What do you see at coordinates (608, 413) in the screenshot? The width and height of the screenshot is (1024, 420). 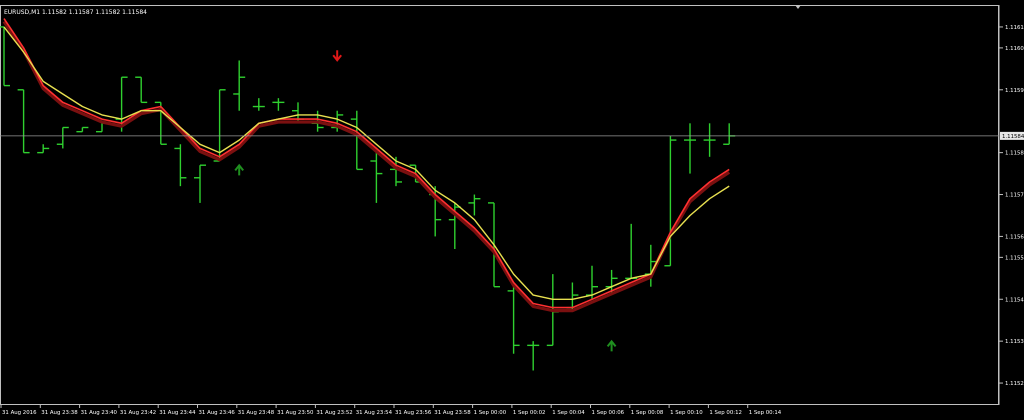 I see `x-tick-label: 1 Sep 00:06` at bounding box center [608, 413].